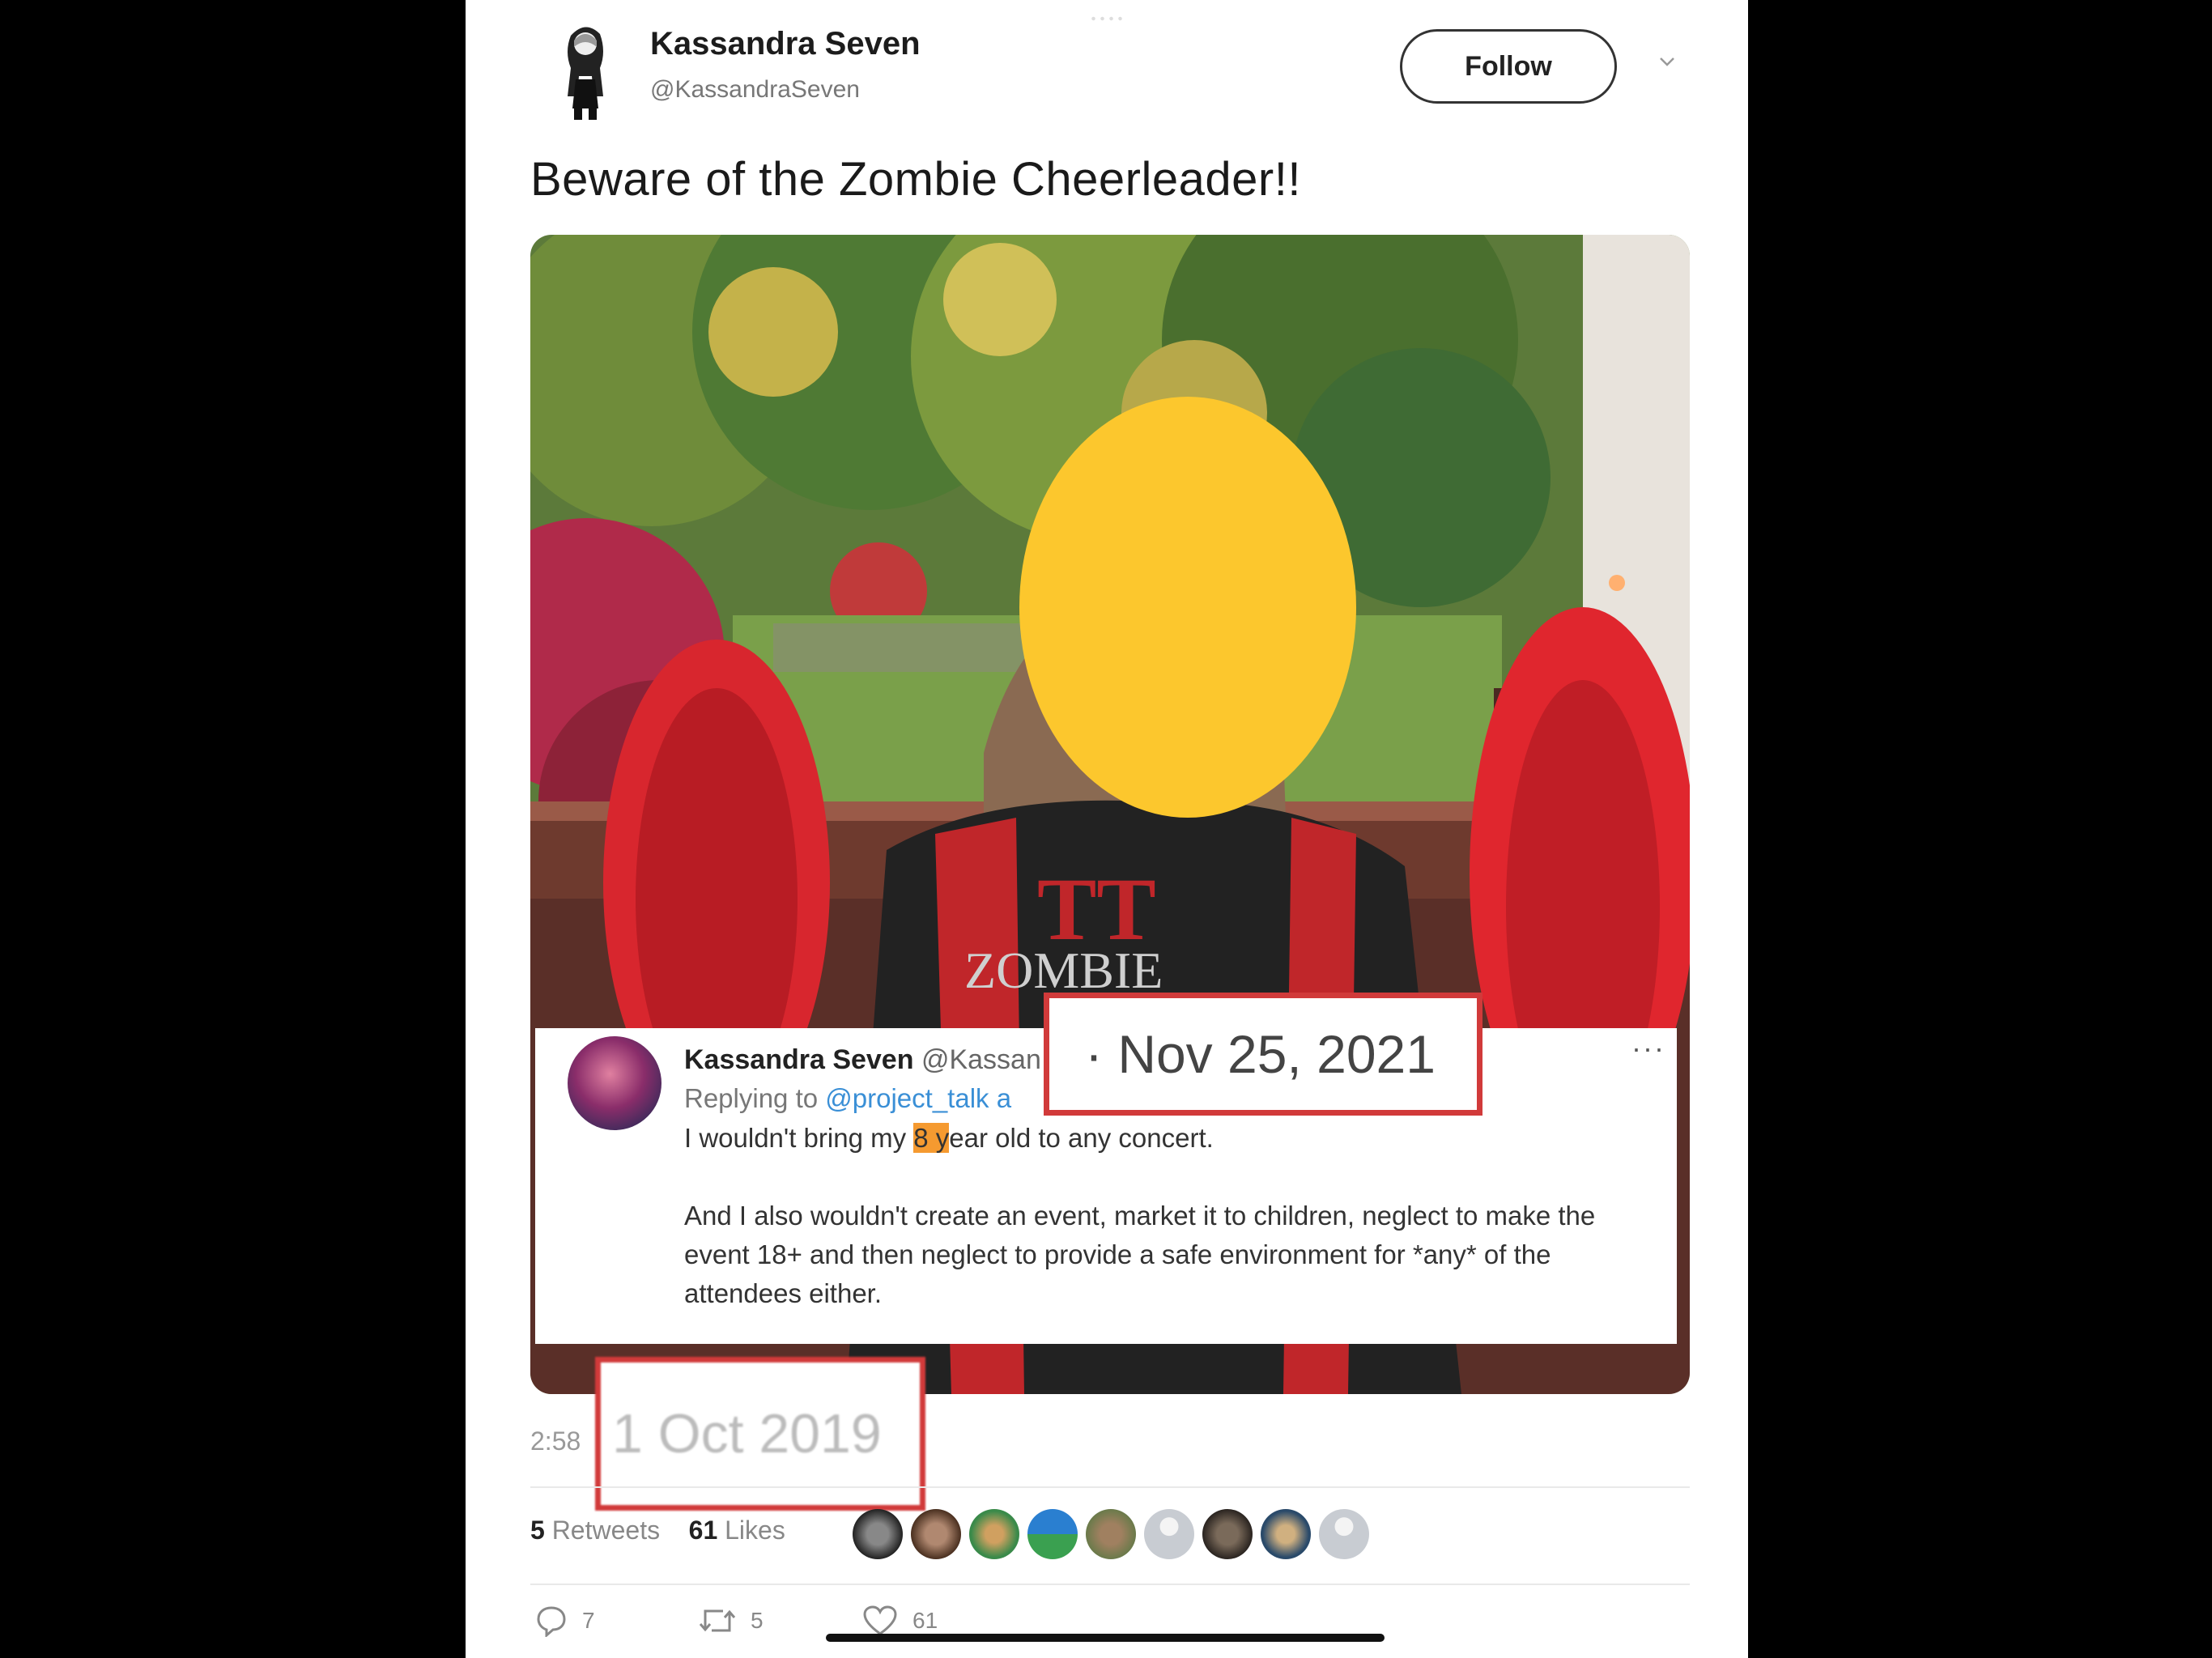 The height and width of the screenshot is (1658, 2212). I want to click on chevron-down-icon, so click(1667, 61).